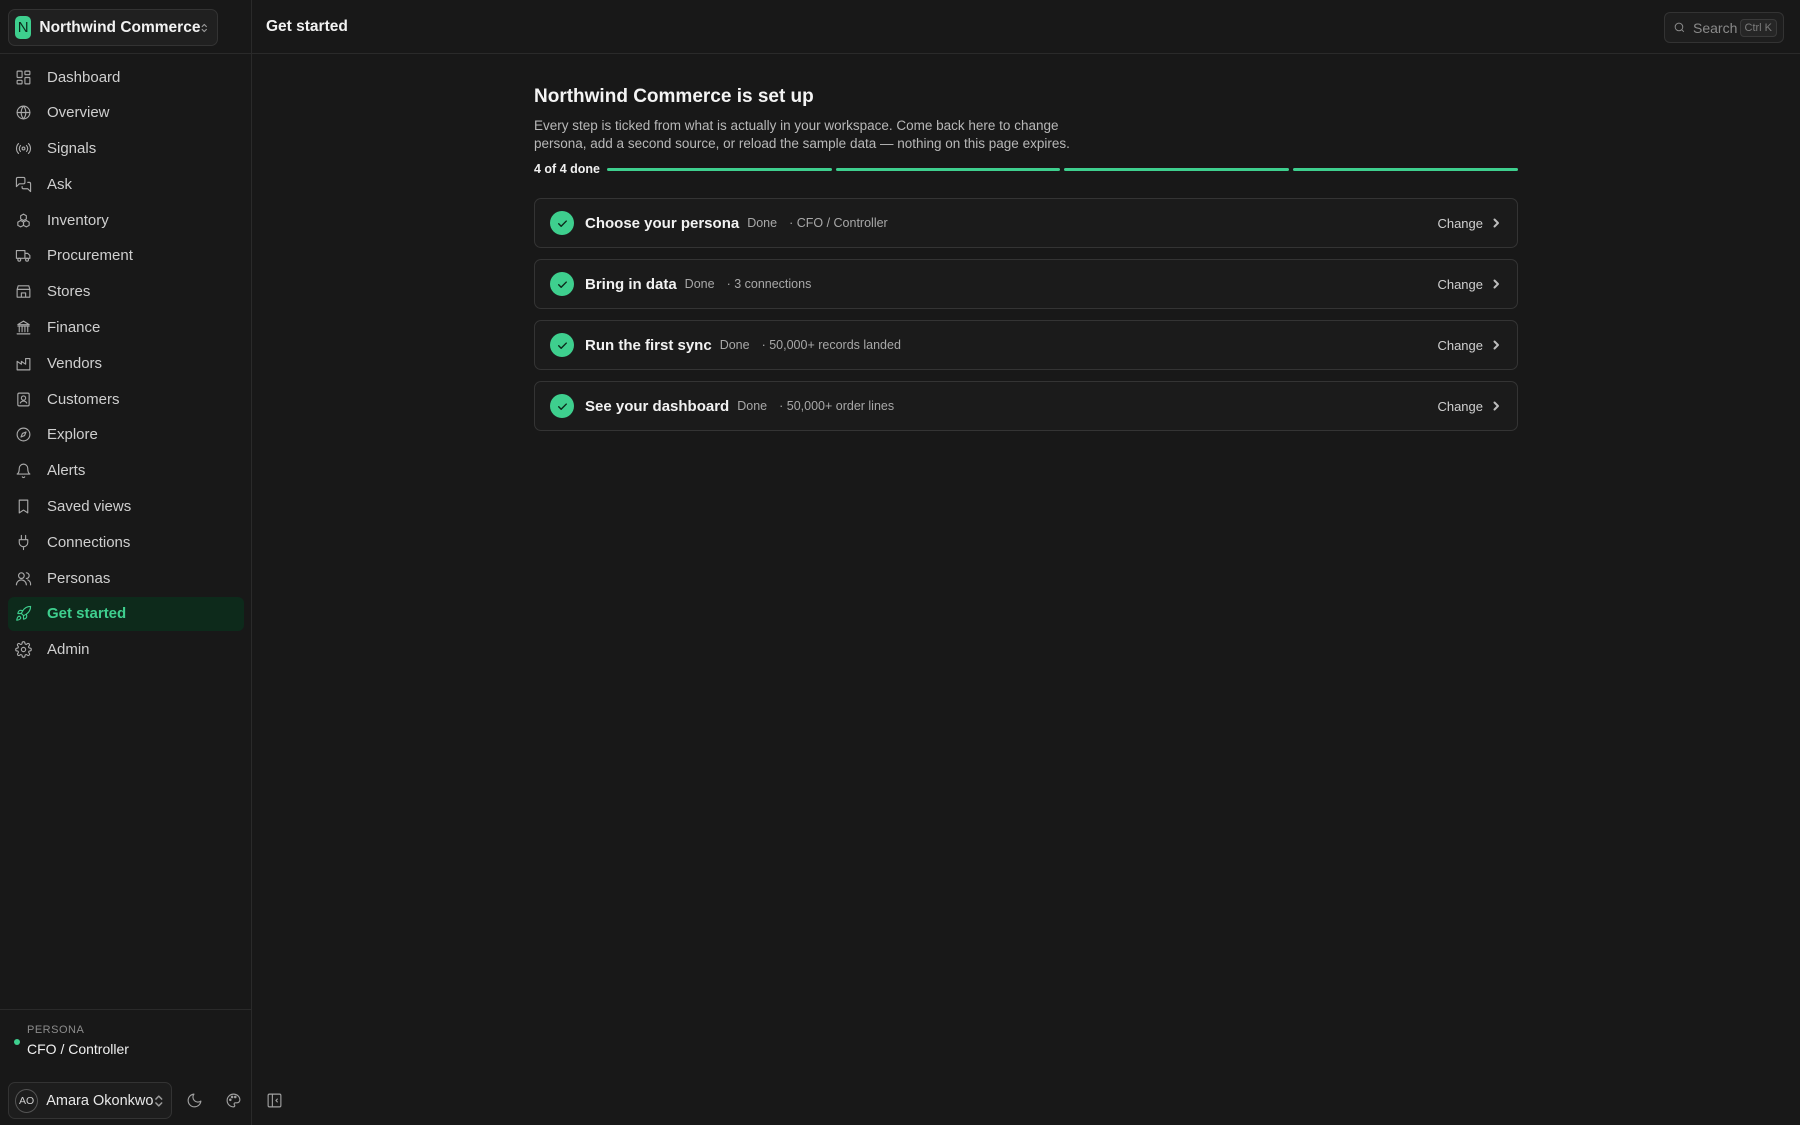  I want to click on search-label: Search, so click(1715, 27).